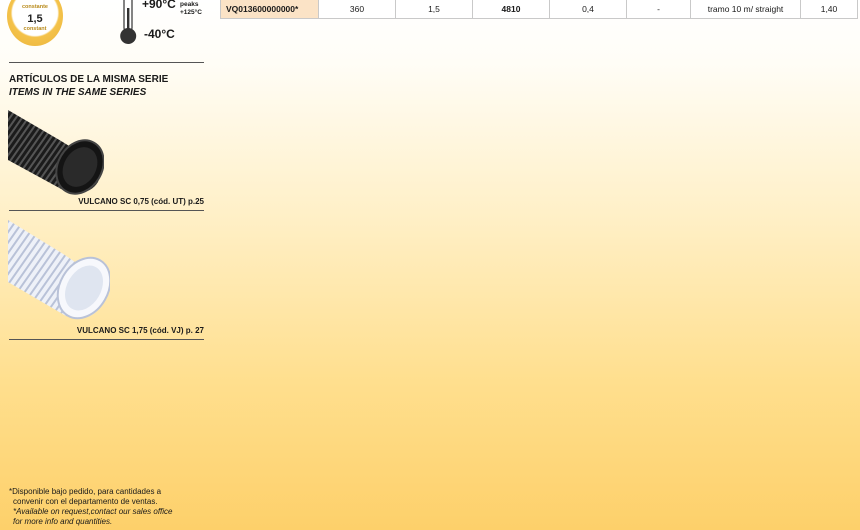  Describe the element at coordinates (56, 153) in the screenshot. I see `black-hose-image` at that location.